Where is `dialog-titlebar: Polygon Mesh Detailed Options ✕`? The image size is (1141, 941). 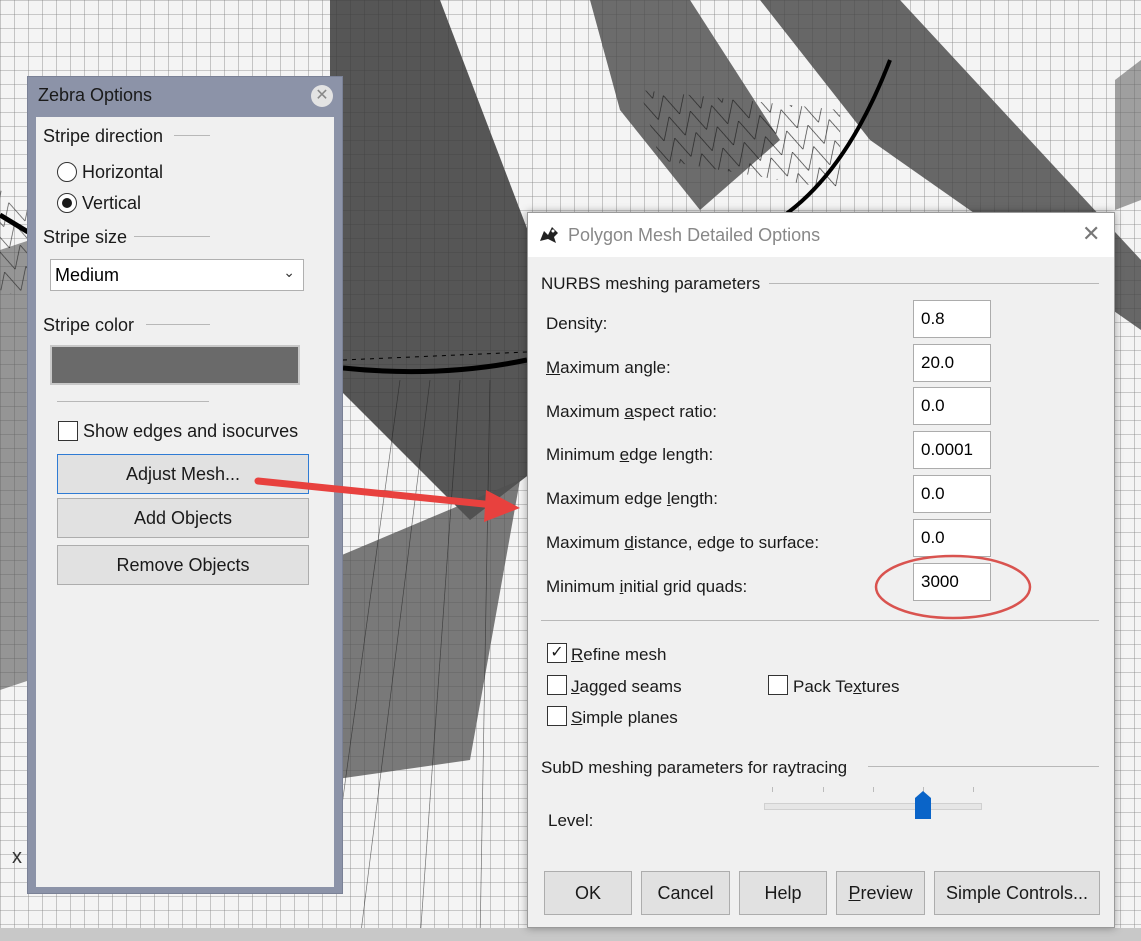
dialog-titlebar: Polygon Mesh Detailed Options ✕ is located at coordinates (821, 235).